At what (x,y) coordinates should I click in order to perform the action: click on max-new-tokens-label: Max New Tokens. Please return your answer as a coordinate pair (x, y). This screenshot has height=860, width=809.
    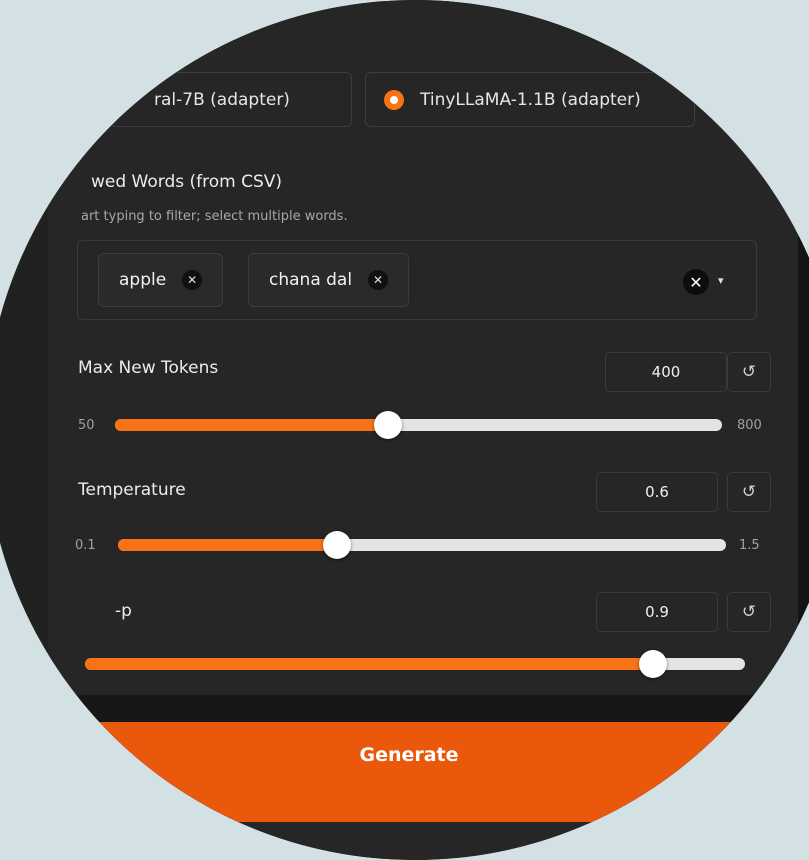
    Looking at the image, I should click on (148, 368).